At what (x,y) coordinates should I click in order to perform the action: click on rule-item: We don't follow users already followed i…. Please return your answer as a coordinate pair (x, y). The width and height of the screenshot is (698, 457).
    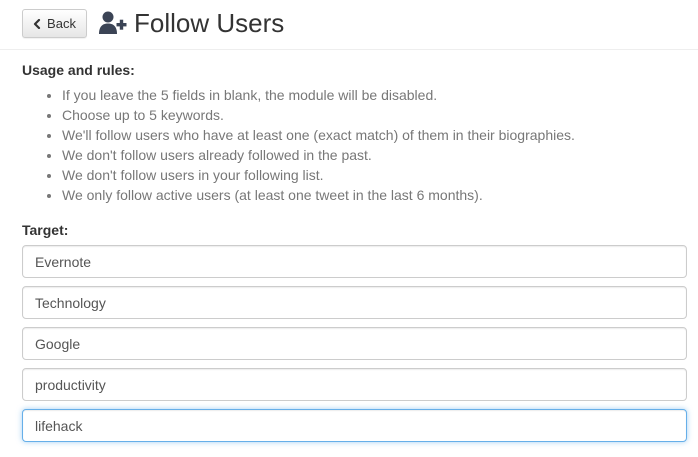
    Looking at the image, I should click on (318, 155).